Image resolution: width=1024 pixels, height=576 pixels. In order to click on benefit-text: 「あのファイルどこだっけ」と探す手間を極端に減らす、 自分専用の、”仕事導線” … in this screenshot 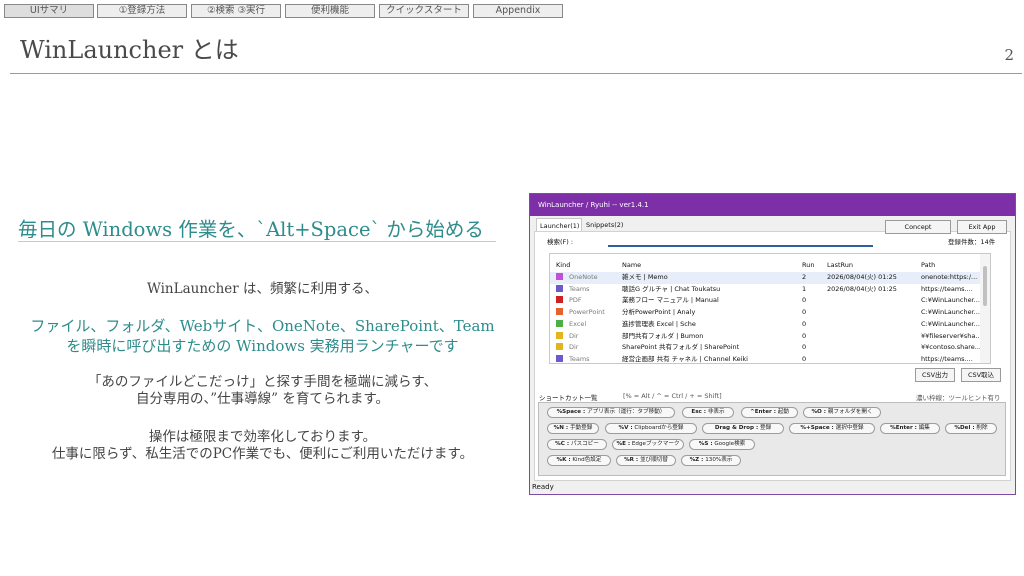, I will do `click(262, 391)`.